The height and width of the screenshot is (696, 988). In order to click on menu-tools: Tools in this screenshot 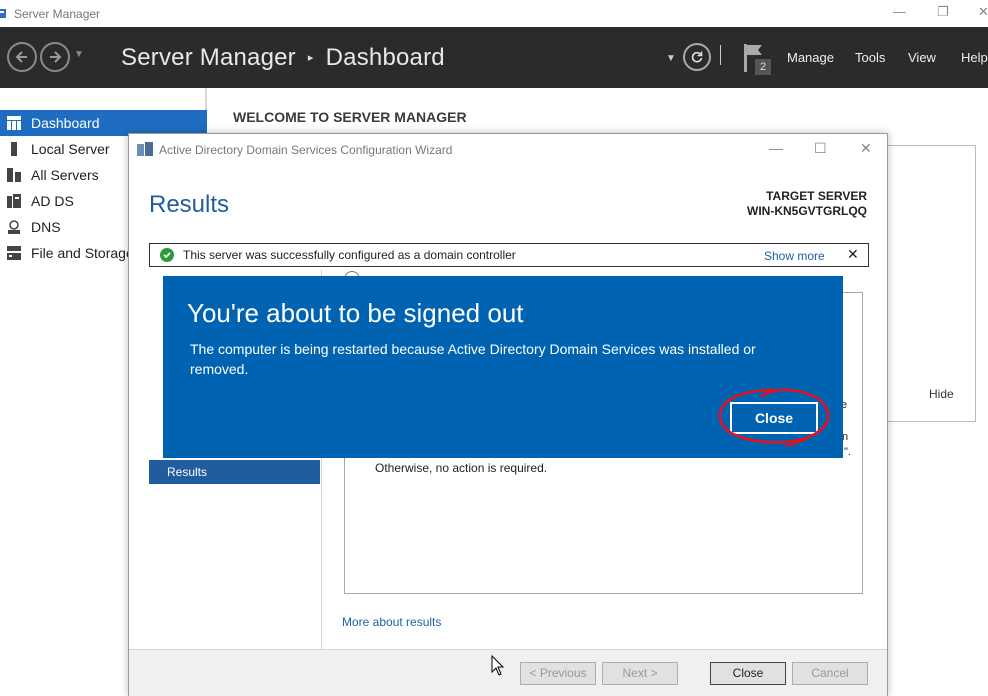, I will do `click(870, 57)`.